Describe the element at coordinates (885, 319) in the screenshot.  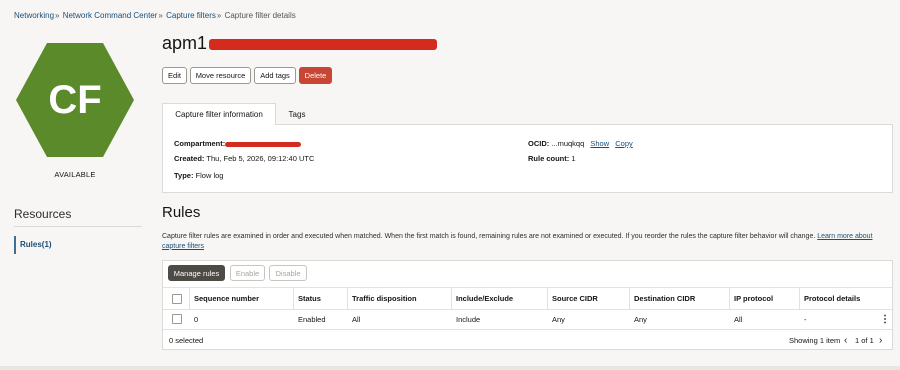
I see `row-actions-menu-icon: ⋮` at that location.